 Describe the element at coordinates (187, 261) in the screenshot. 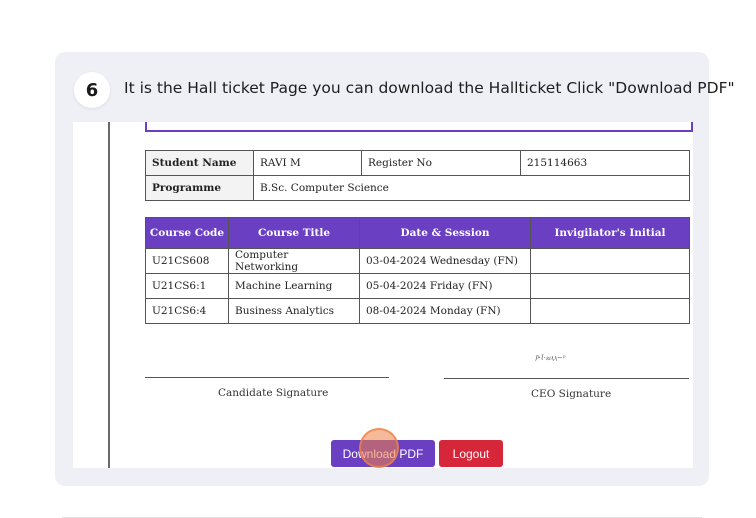

I see `course-code: U21CS608` at that location.